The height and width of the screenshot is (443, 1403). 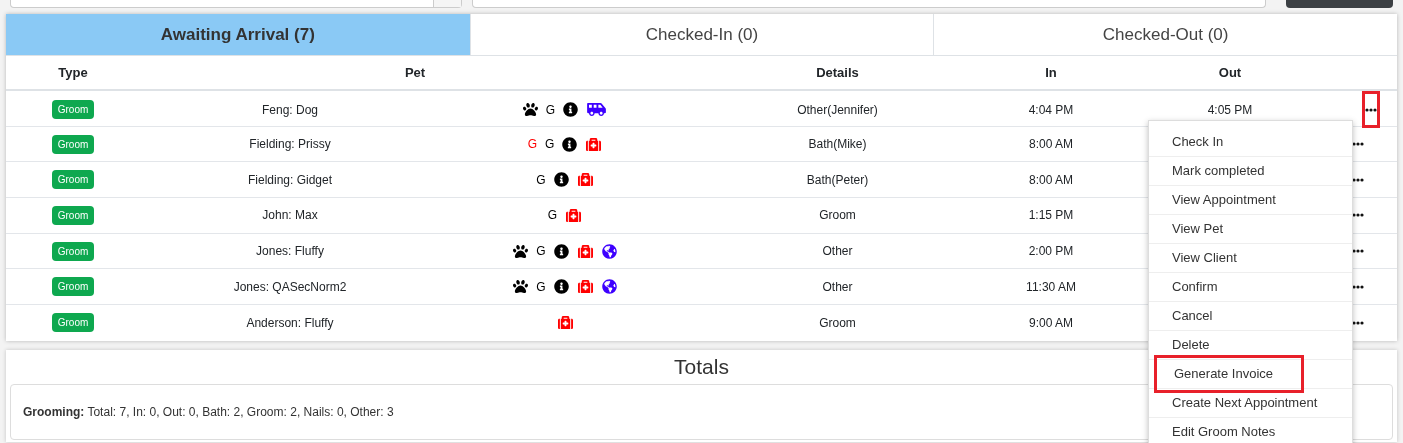 I want to click on pet-name: Jones: QASecNorm2, so click(x=290, y=287).